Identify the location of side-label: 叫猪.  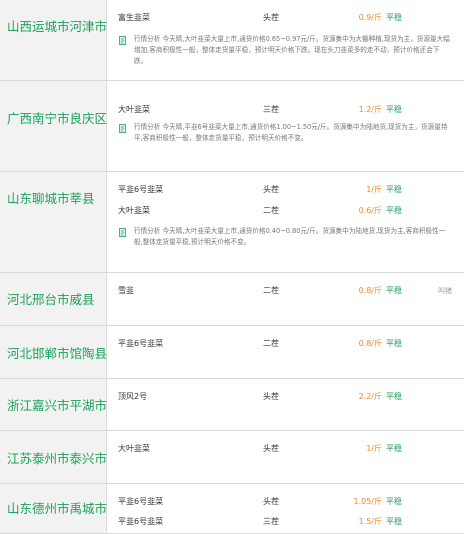
(445, 291).